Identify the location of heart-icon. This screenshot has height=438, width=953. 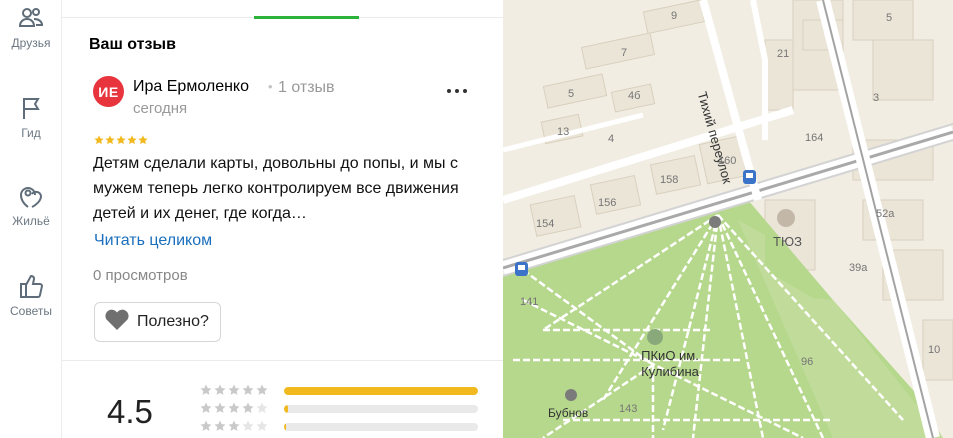
(117, 322).